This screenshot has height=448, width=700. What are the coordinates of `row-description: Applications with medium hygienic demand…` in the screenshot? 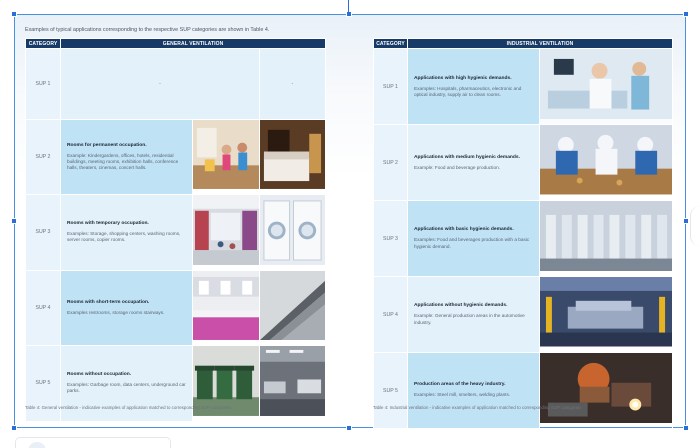 It's located at (473, 162).